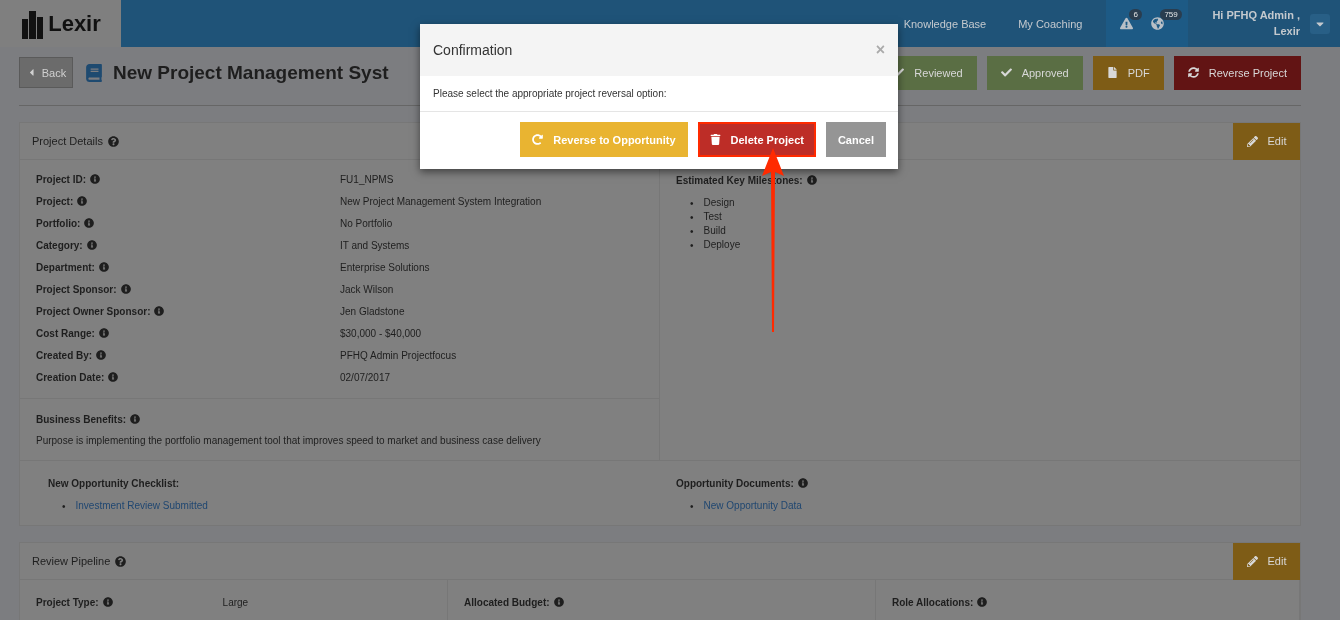  What do you see at coordinates (385, 267) in the screenshot?
I see `field-value: Enterprise Solutions` at bounding box center [385, 267].